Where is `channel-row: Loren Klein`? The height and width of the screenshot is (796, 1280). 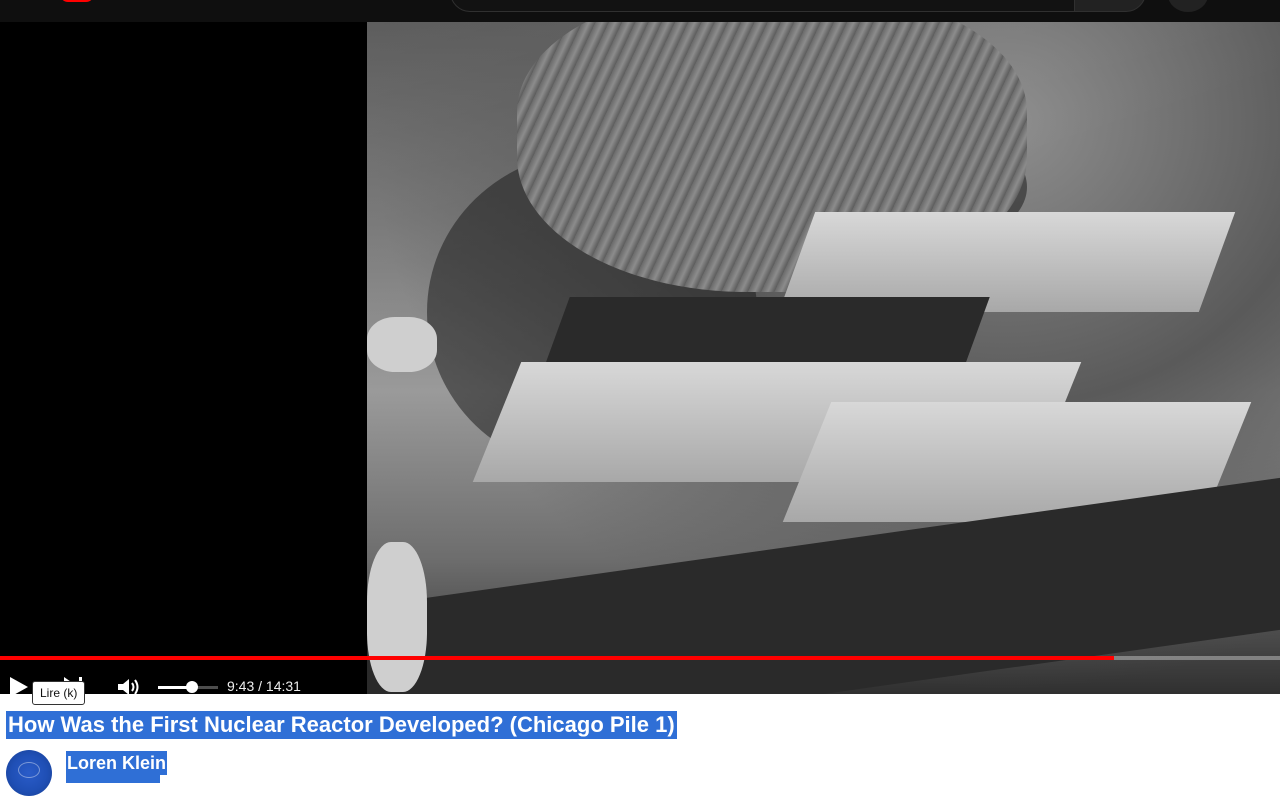
channel-row: Loren Klein is located at coordinates (306, 771).